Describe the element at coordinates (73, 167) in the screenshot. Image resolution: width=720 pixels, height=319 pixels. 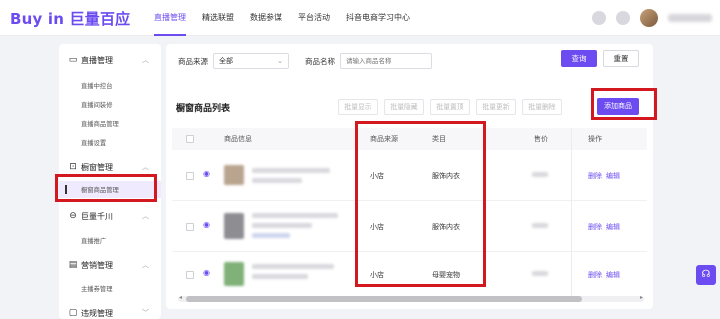
I see `showcase-icon: ⊡` at that location.